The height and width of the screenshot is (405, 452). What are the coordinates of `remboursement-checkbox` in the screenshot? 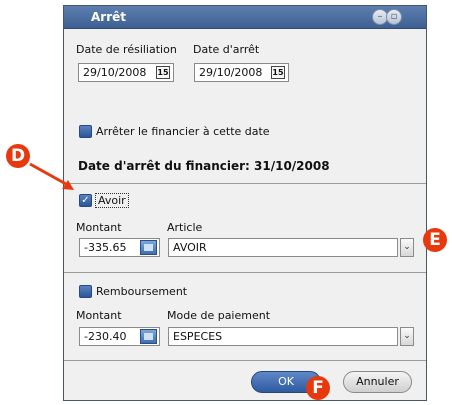 It's located at (85, 291).